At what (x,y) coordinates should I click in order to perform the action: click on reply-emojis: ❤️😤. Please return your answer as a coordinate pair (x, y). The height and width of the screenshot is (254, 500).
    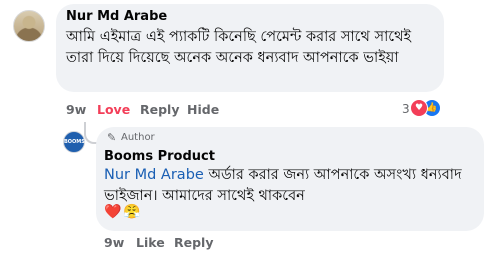
    Looking at the image, I should click on (123, 212).